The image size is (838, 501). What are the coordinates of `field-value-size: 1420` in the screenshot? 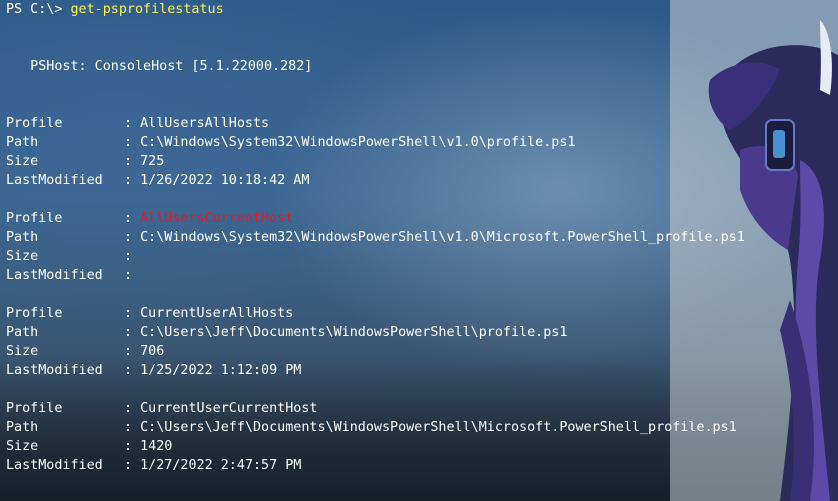 It's located at (156, 446).